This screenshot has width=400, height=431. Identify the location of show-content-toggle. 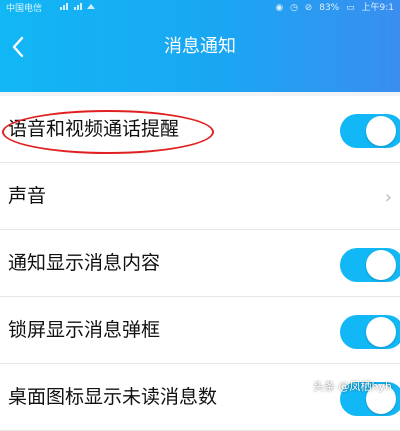
(370, 265).